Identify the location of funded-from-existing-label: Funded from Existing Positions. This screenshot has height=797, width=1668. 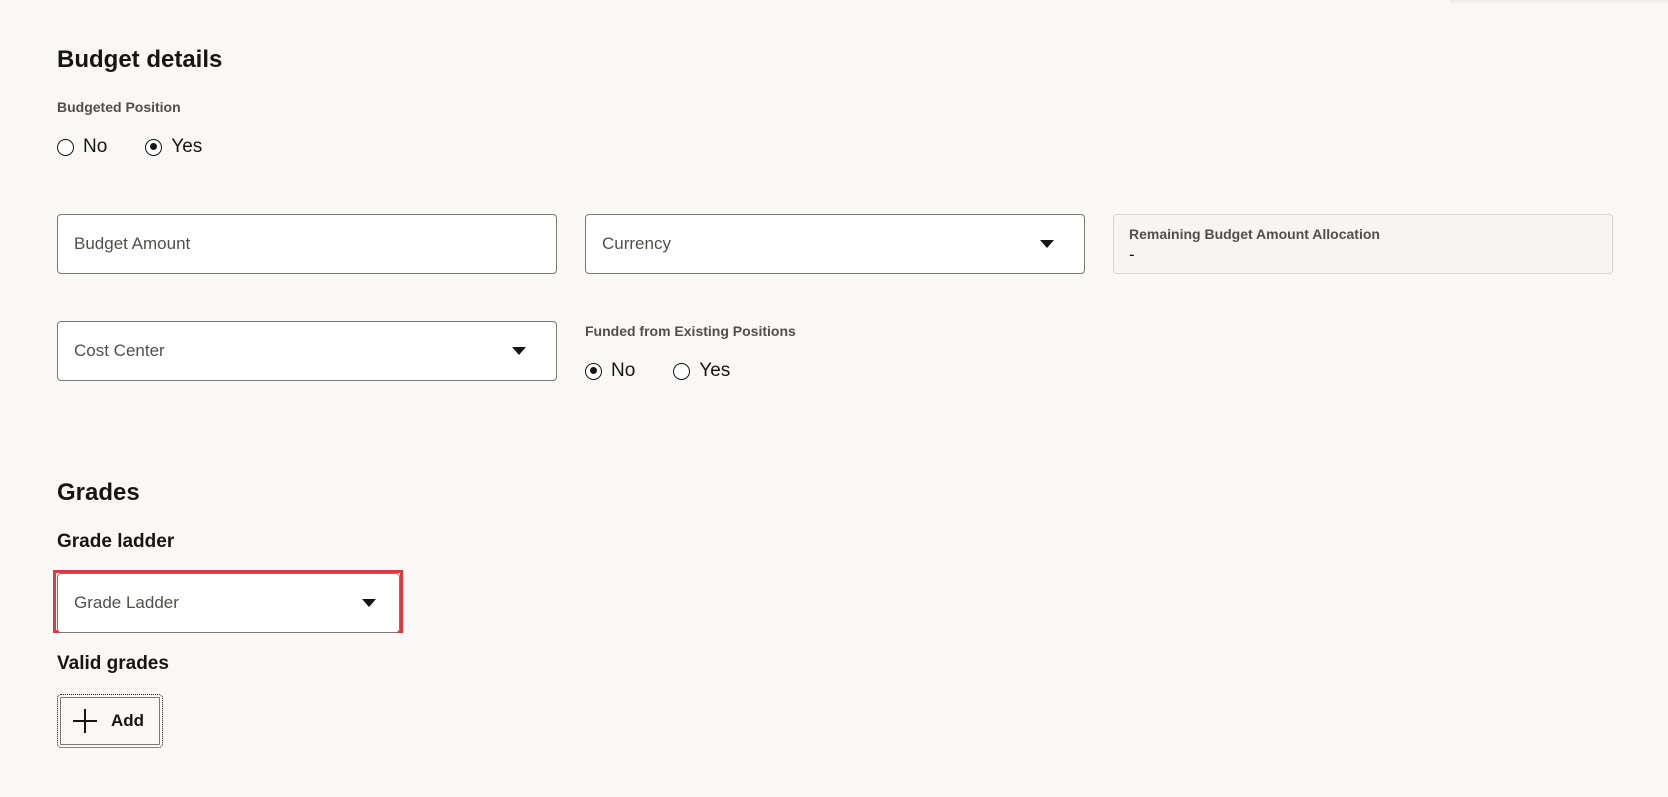
(690, 331).